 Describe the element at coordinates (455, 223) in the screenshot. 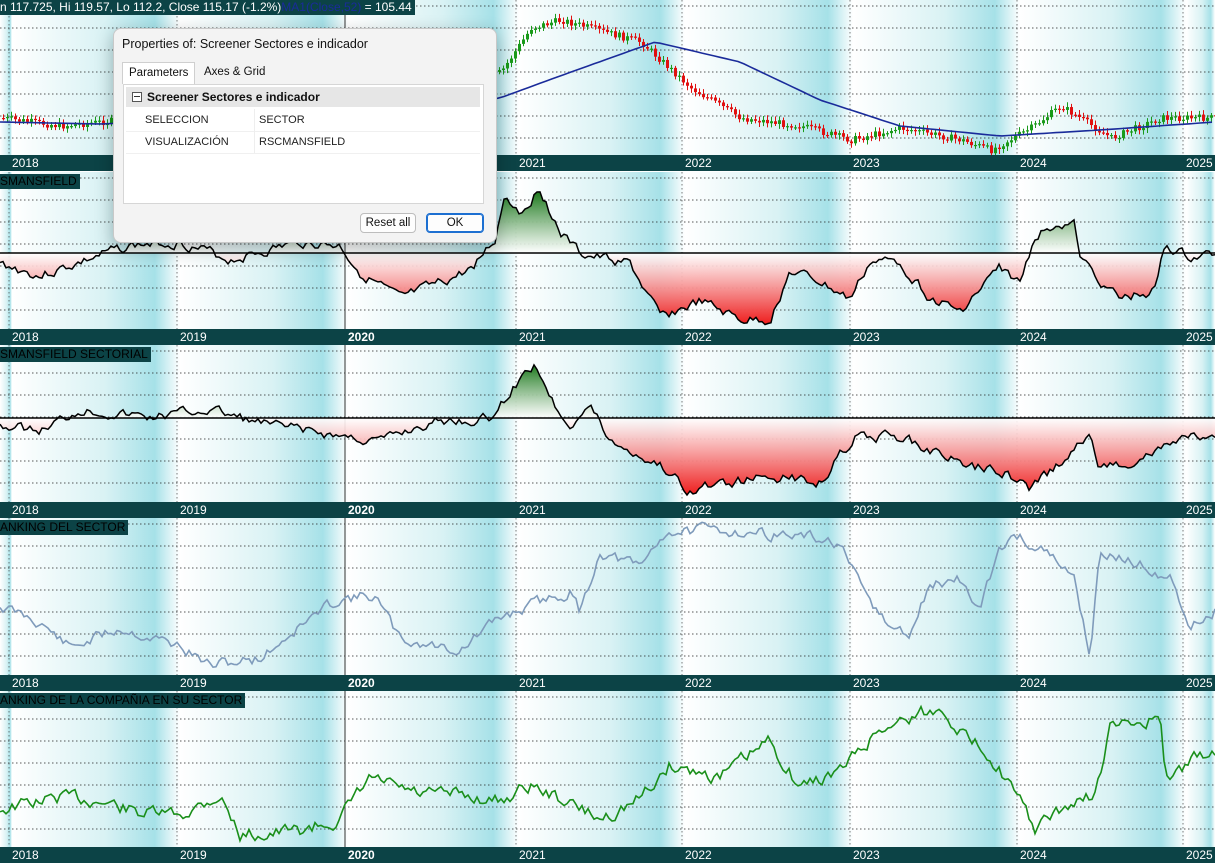

I see `ok-button: OK` at that location.